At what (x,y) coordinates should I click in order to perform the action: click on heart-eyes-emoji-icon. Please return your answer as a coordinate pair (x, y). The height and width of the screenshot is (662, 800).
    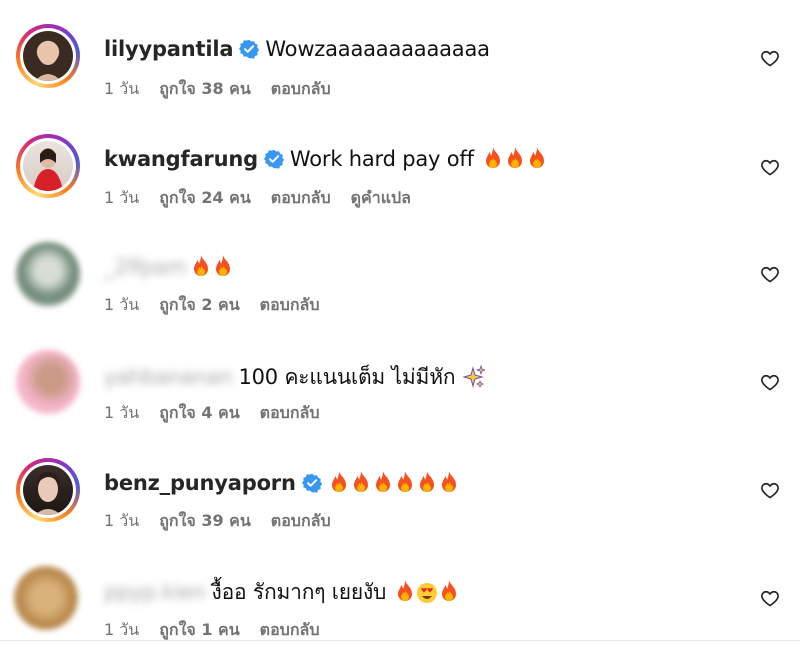
    Looking at the image, I should click on (427, 593).